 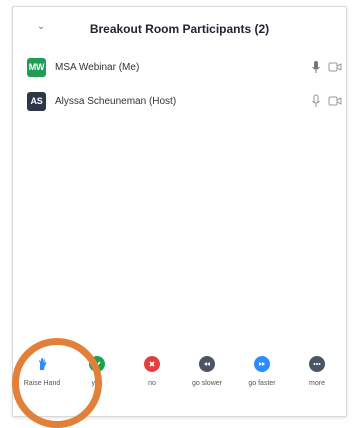 What do you see at coordinates (262, 364) in the screenshot?
I see `fast-forward-icon` at bounding box center [262, 364].